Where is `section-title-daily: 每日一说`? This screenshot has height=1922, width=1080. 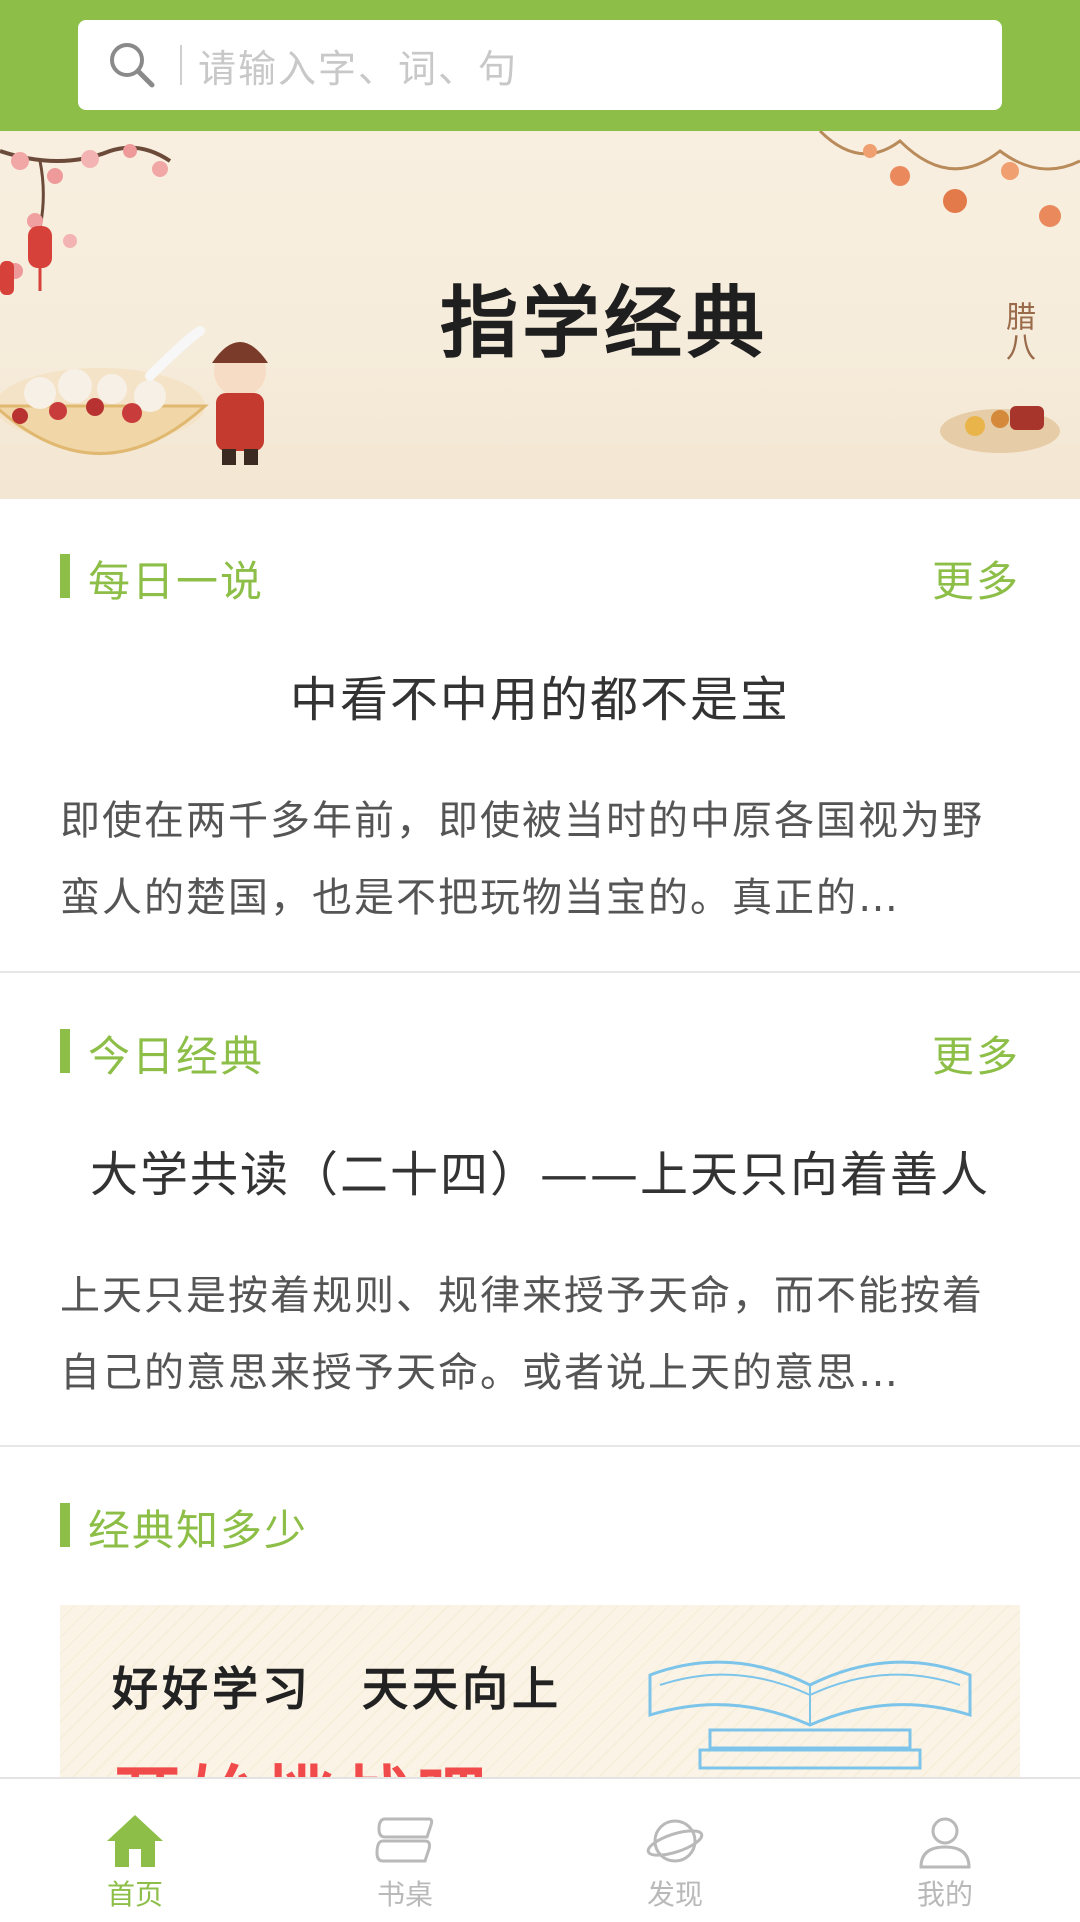 section-title-daily: 每日一说 is located at coordinates (176, 581).